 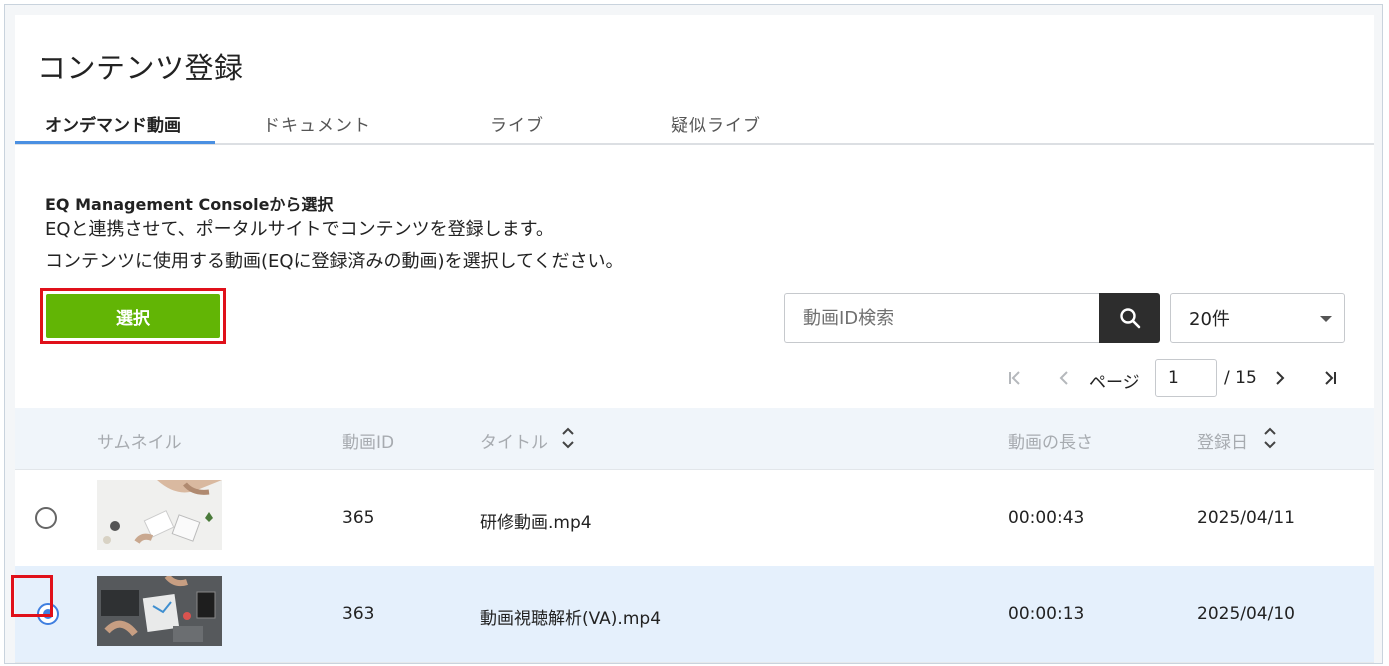 I want to click on chevron-right-icon, so click(x=1280, y=378).